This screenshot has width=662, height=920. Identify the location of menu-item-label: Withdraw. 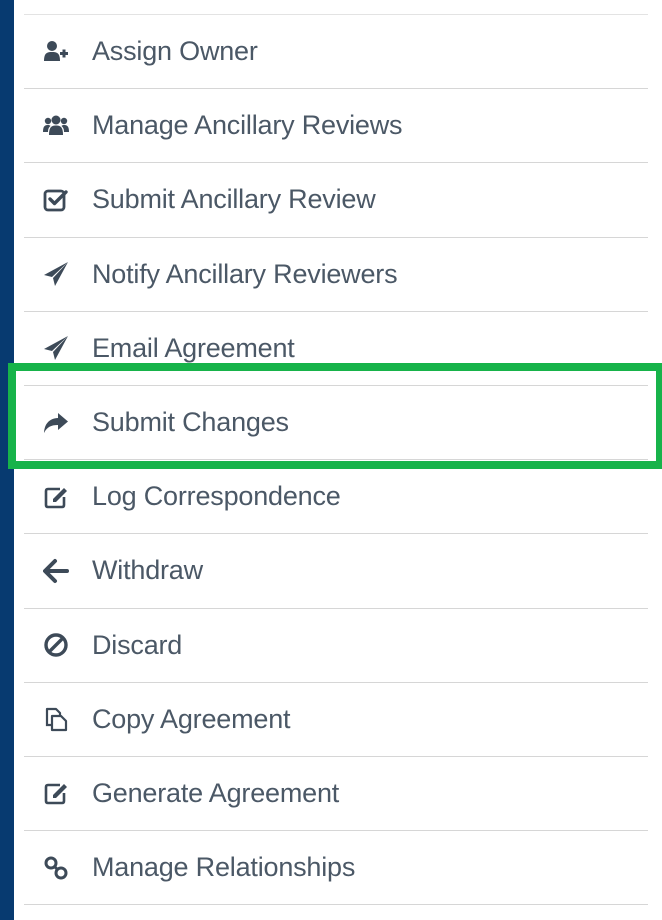
(147, 570).